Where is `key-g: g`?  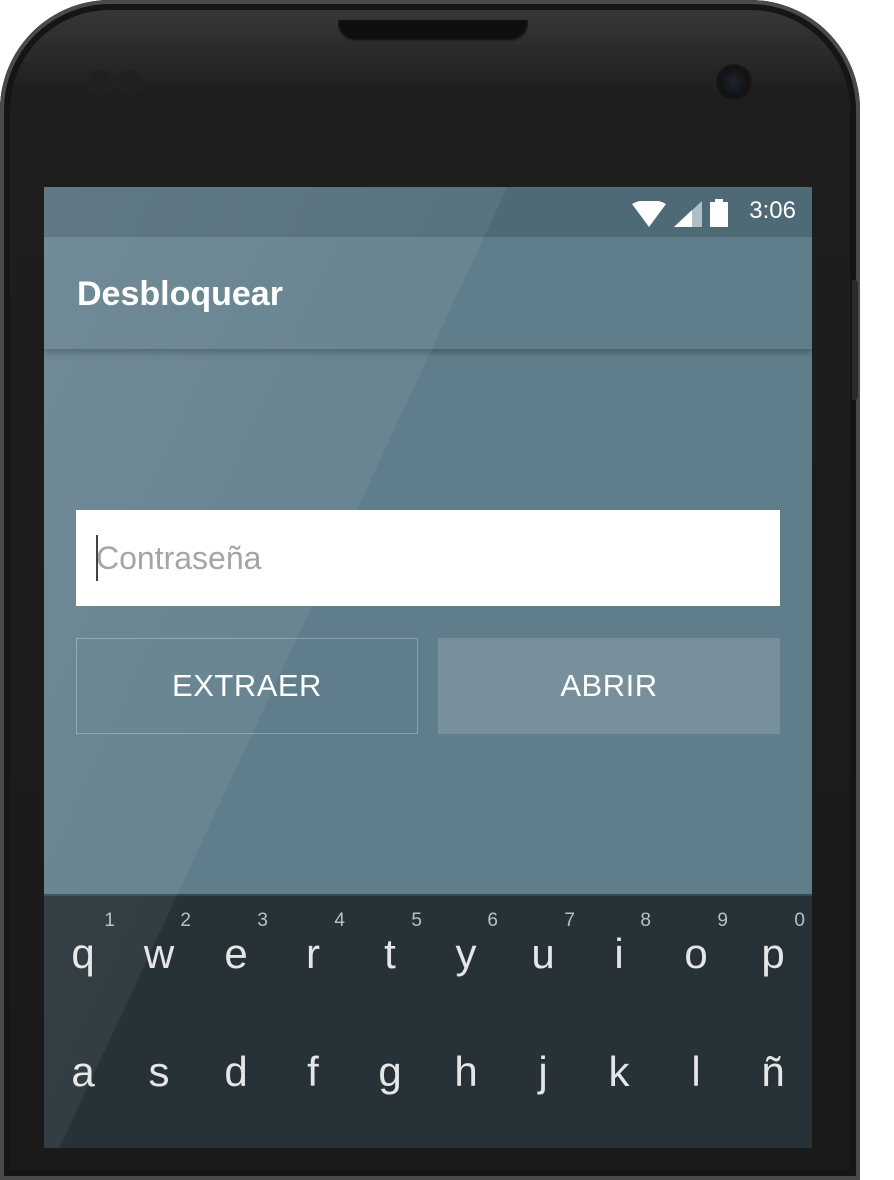
key-g: g is located at coordinates (390, 1069).